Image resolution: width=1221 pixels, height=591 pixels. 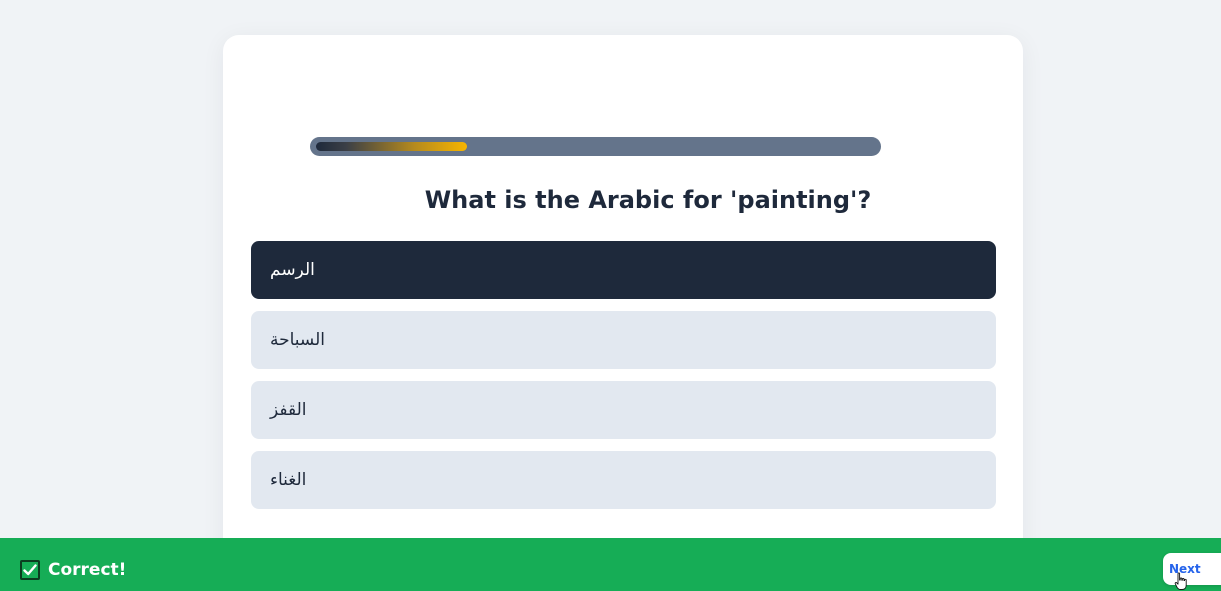 What do you see at coordinates (623, 410) in the screenshot?
I see `answer-option: القفز` at bounding box center [623, 410].